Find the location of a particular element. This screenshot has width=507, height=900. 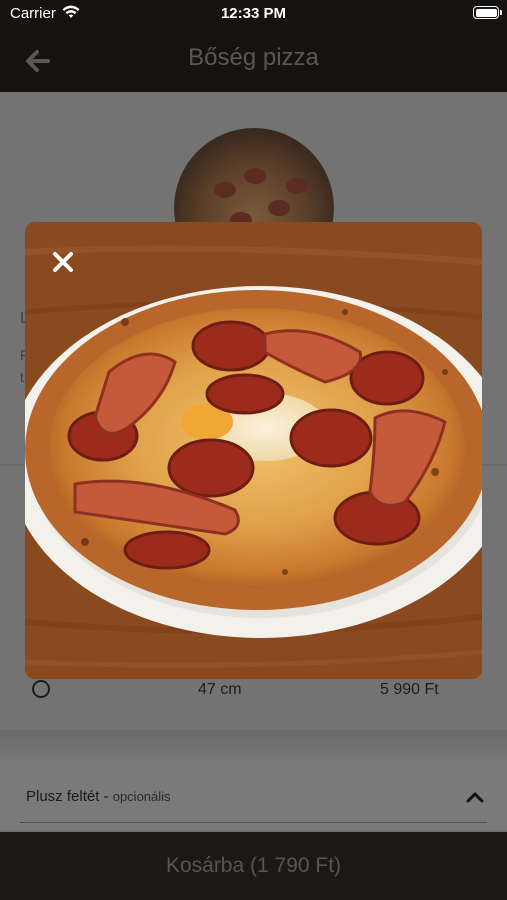

add-to-cart-button: Kosárba (1 790 Ft) is located at coordinates (253, 866).